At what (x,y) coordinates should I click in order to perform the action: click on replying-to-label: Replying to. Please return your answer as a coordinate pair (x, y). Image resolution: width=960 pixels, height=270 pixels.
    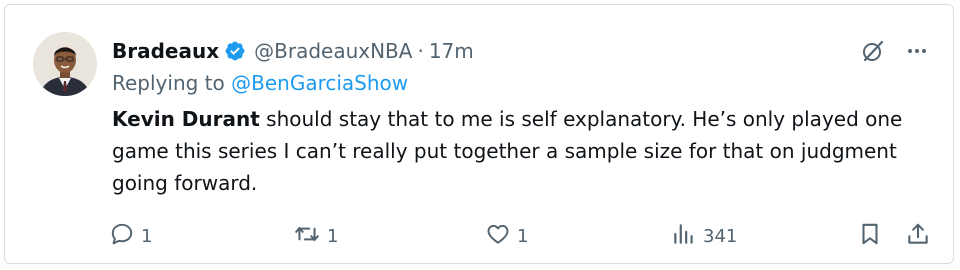
    Looking at the image, I should click on (168, 83).